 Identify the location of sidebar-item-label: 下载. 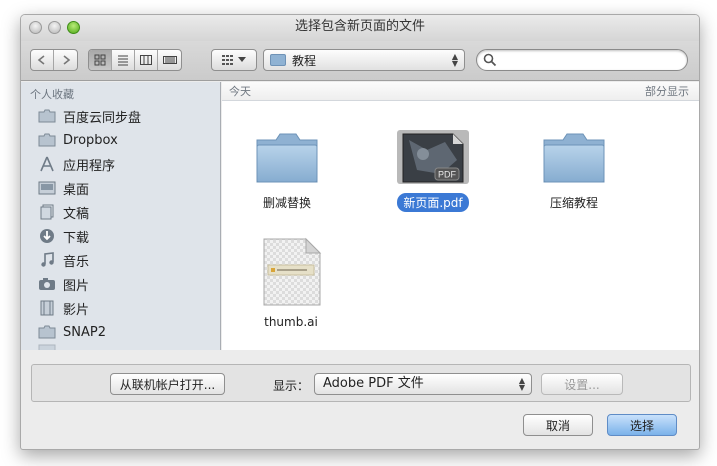
(76, 238).